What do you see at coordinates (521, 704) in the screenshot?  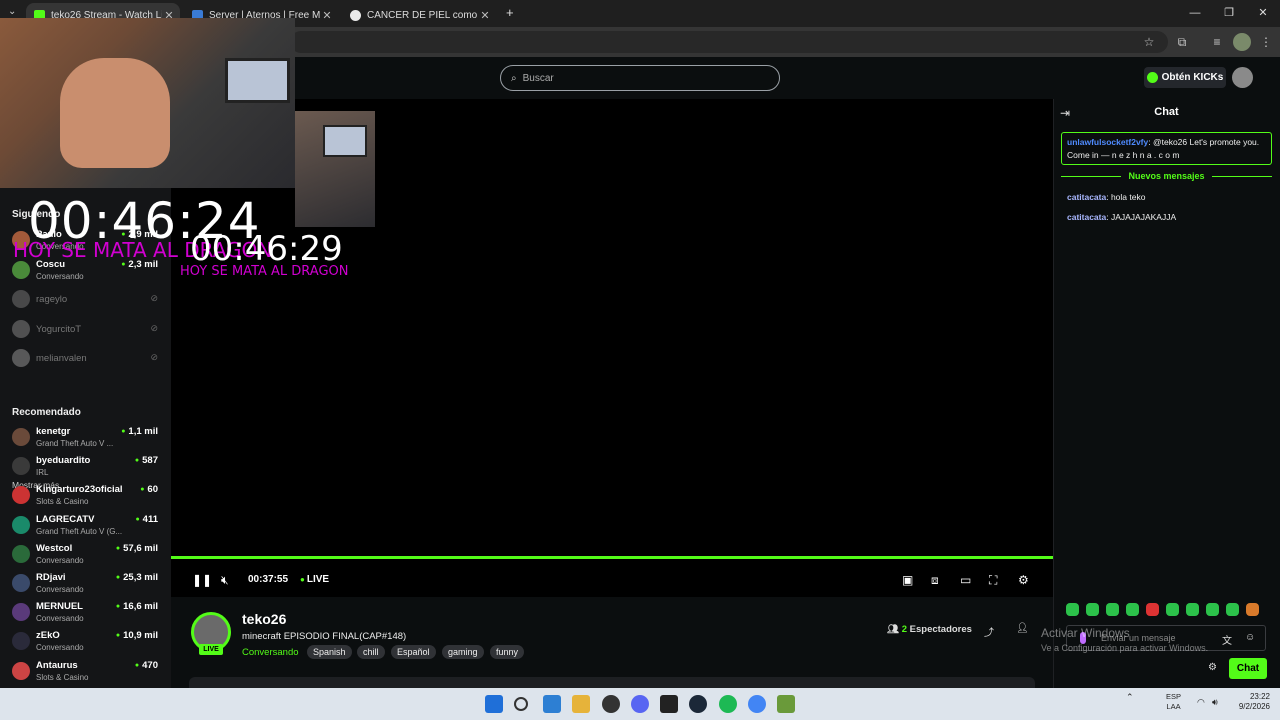 I see `search-taskbar-icon` at bounding box center [521, 704].